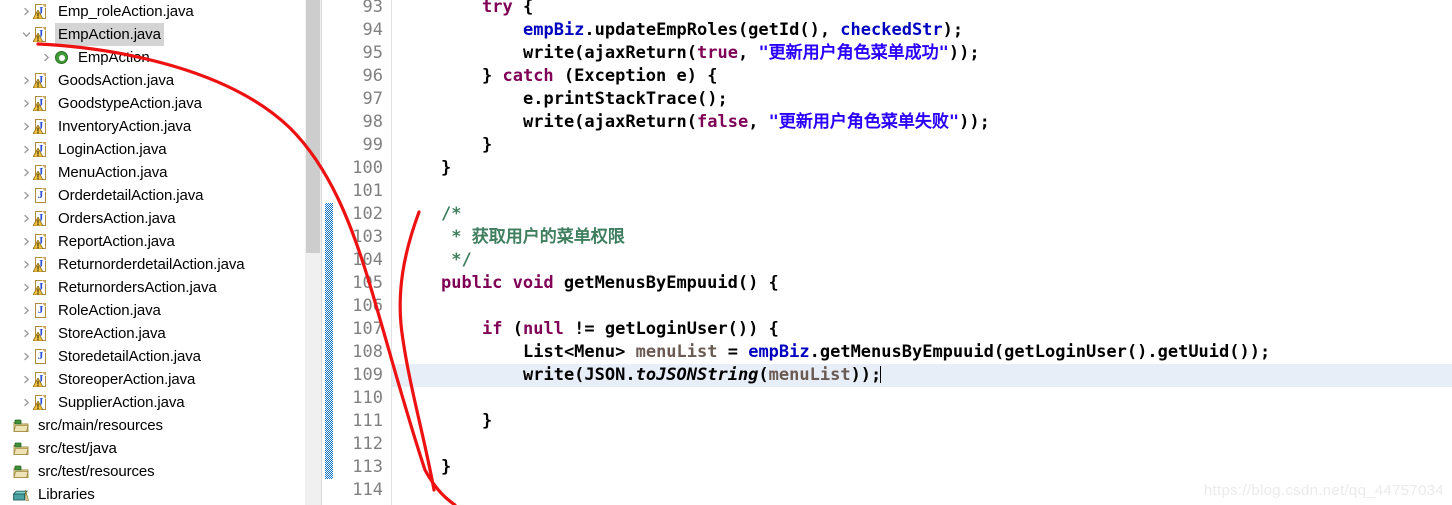  Describe the element at coordinates (152, 80) in the screenshot. I see `tree-item-goodsaction-java: J GoodsAction.java` at that location.